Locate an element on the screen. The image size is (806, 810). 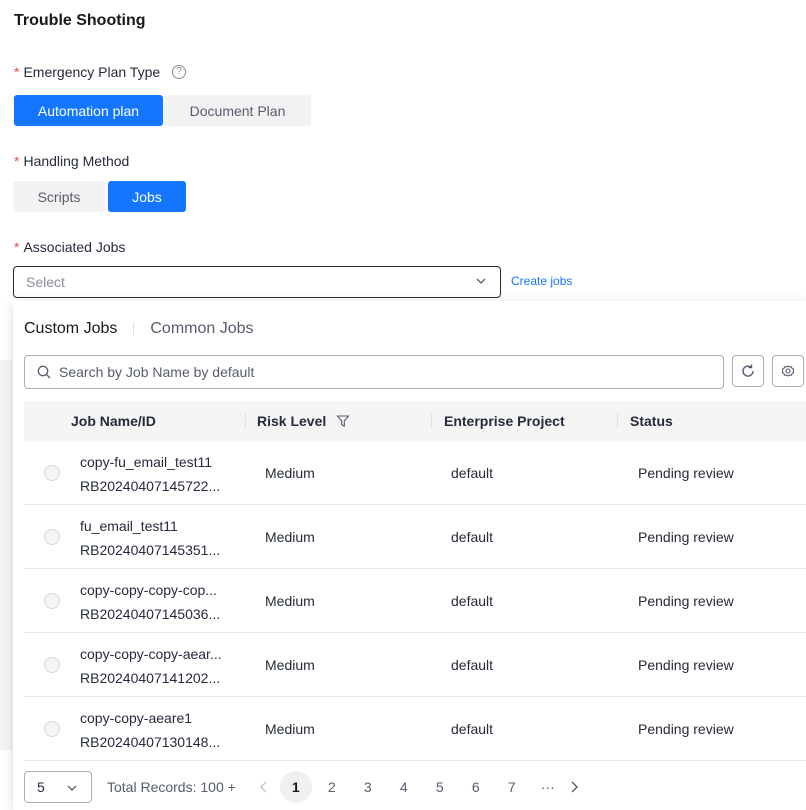
column-header-risk-level: Risk Level is located at coordinates (303, 421).